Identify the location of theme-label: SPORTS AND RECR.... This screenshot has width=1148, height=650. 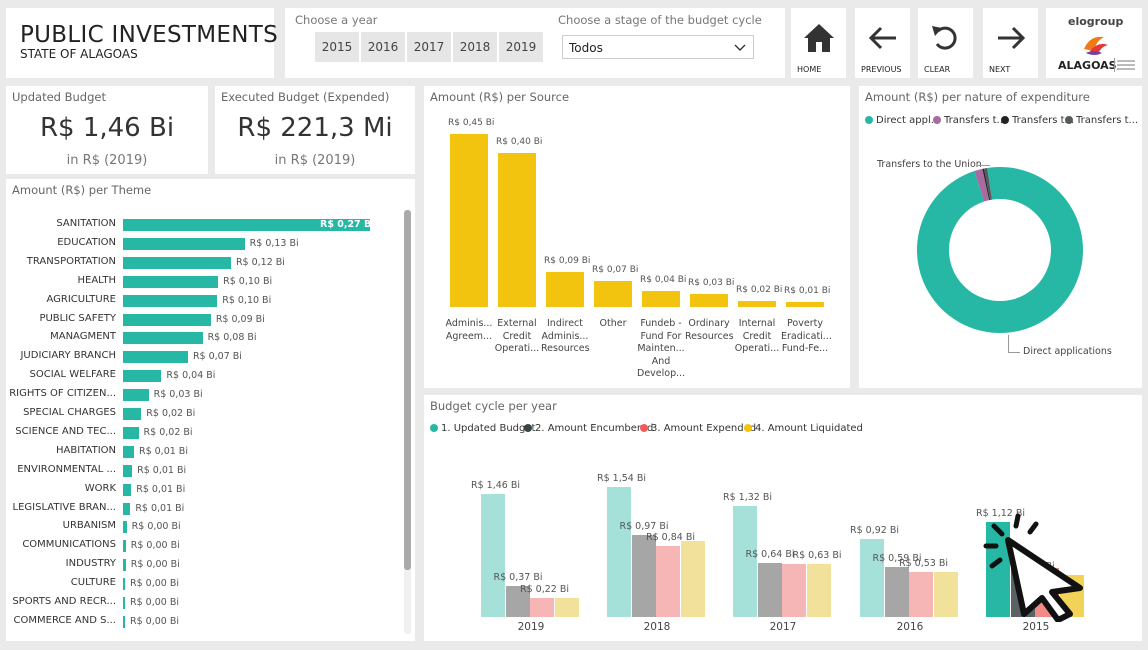
(64, 601).